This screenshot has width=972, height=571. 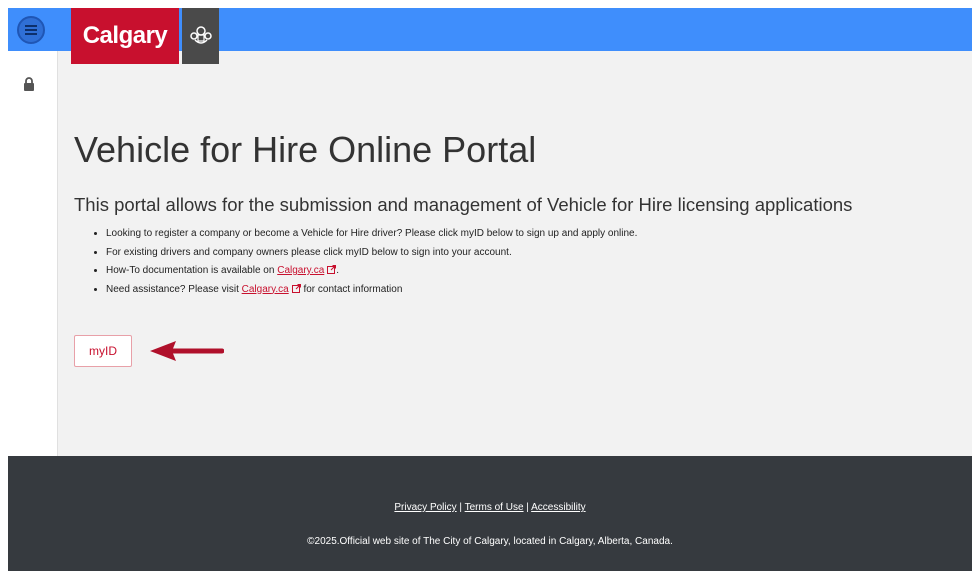 I want to click on page-title: Vehicle for Hire Online Portal, so click(x=305, y=149).